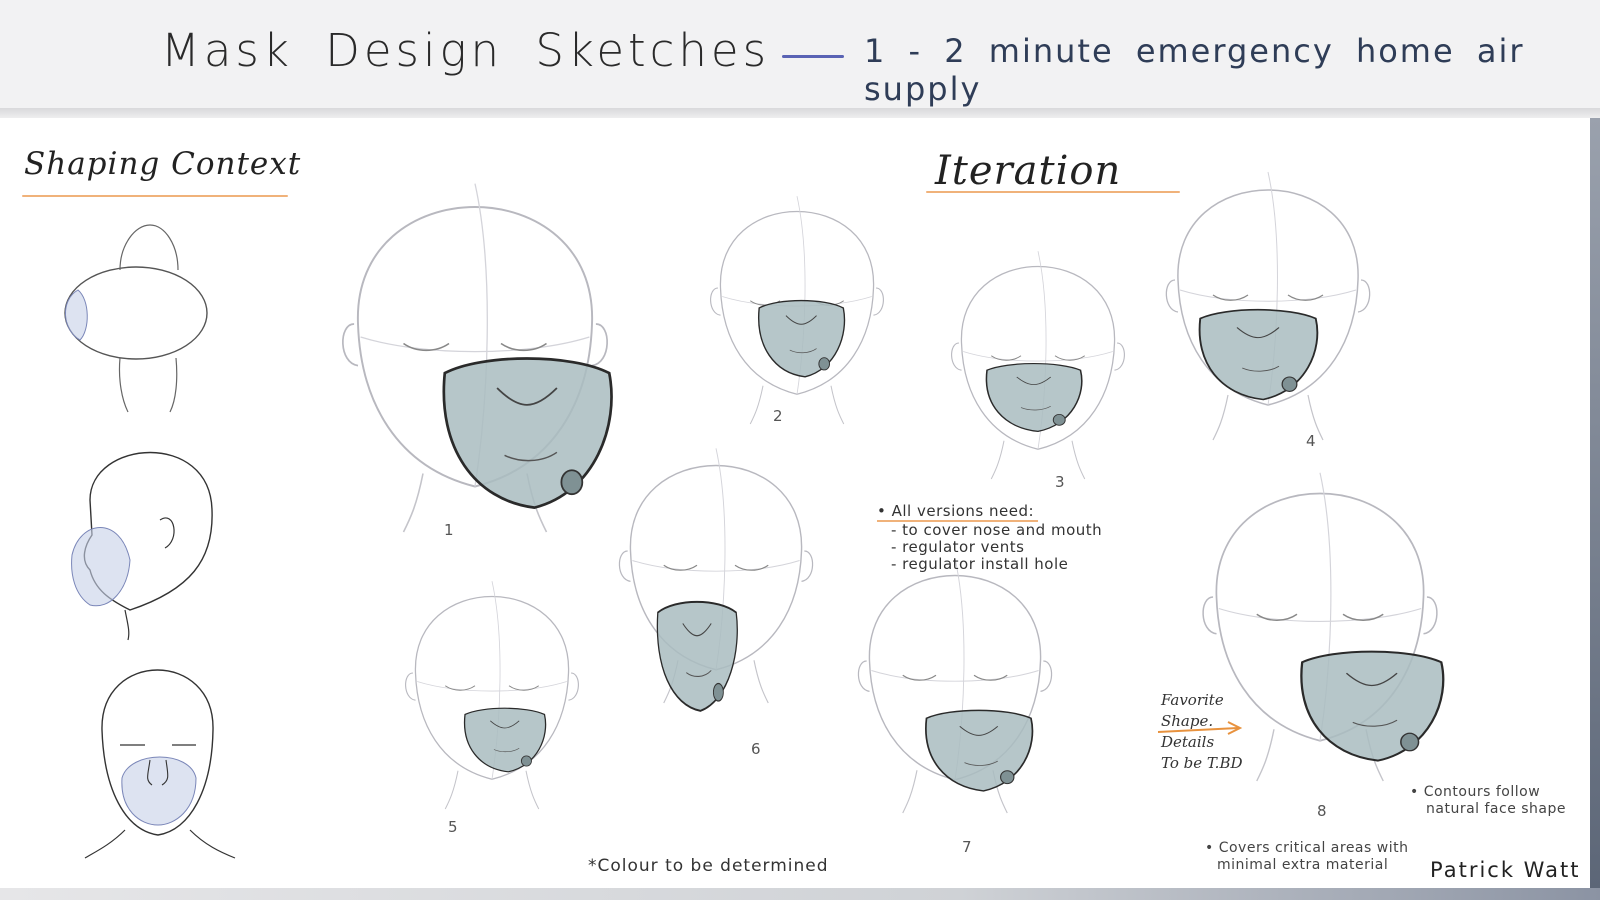 This screenshot has width=1600, height=900. I want to click on sketch-label-2: 2, so click(778, 416).